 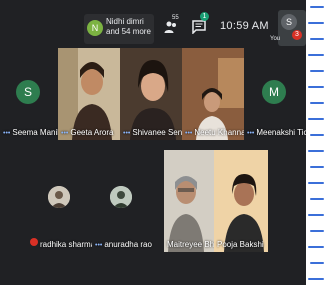 What do you see at coordinates (175, 18) in the screenshot?
I see `people-count: 55` at bounding box center [175, 18].